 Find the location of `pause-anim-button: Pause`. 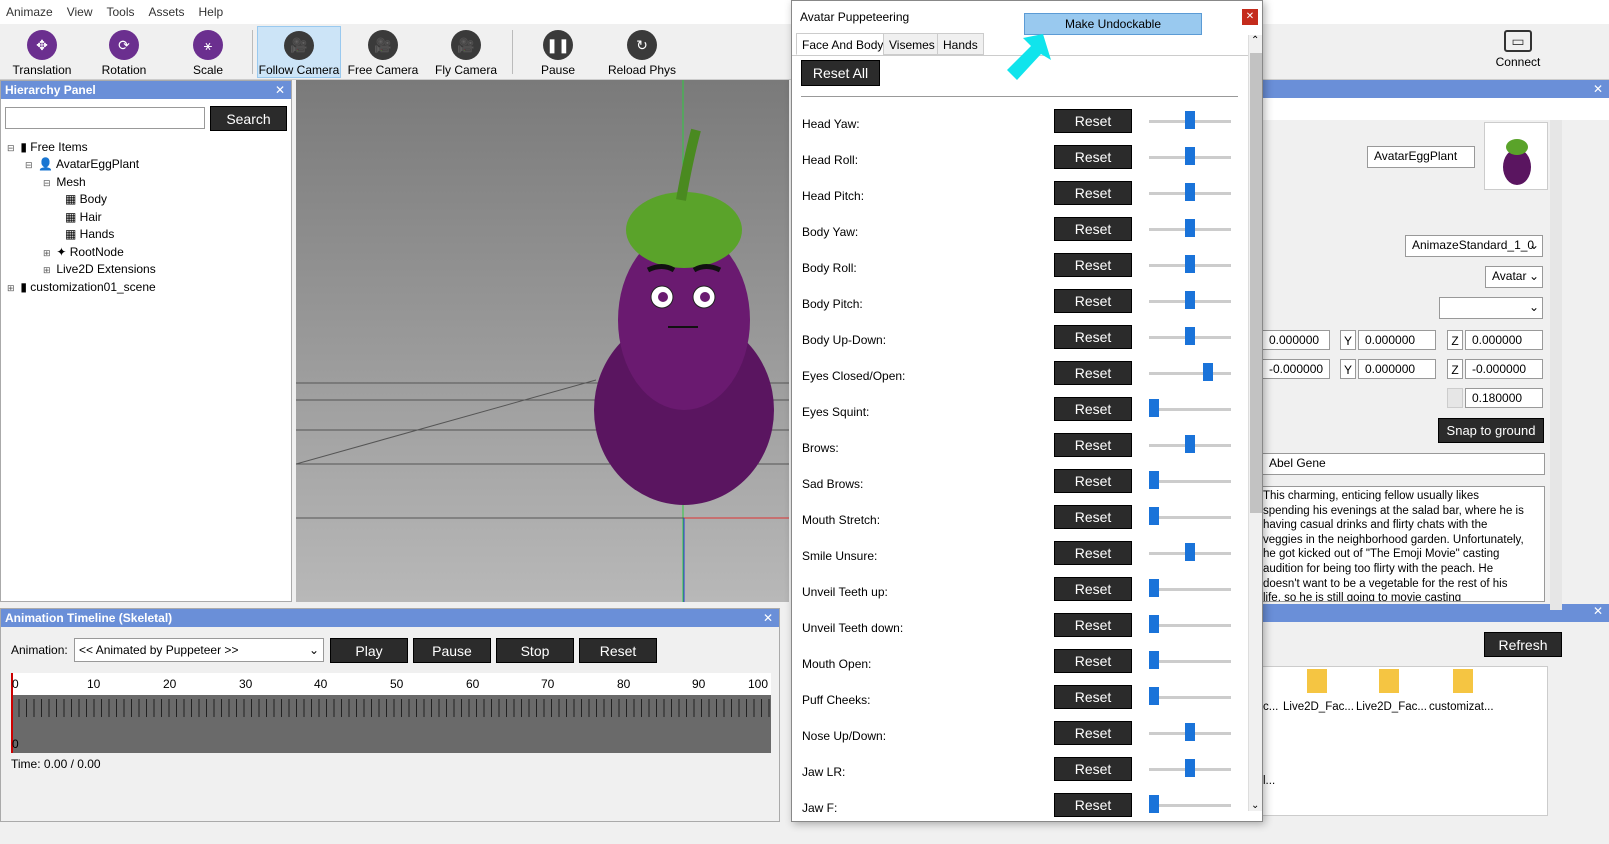

pause-anim-button: Pause is located at coordinates (452, 650).